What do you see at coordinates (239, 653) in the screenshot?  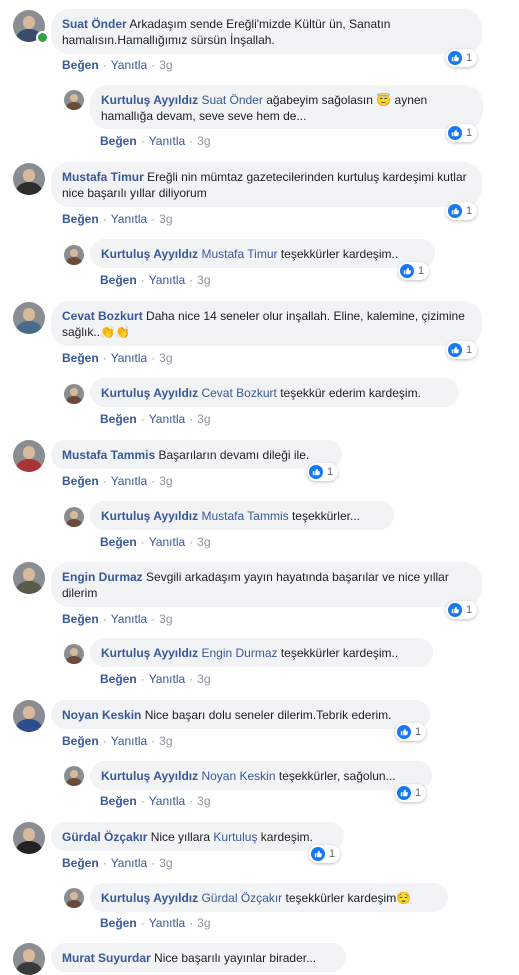 I see `mention-link: Engin Durmaz` at bounding box center [239, 653].